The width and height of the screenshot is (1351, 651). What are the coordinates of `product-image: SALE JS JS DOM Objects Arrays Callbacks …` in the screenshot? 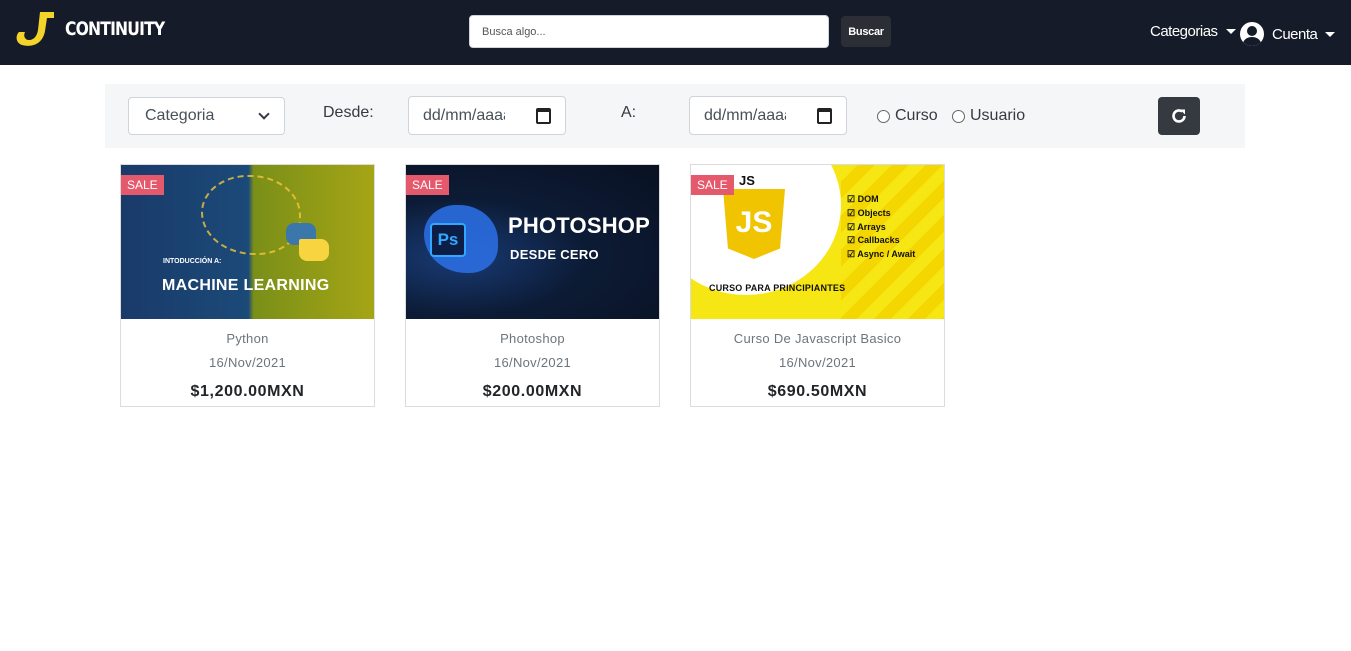 It's located at (817, 242).